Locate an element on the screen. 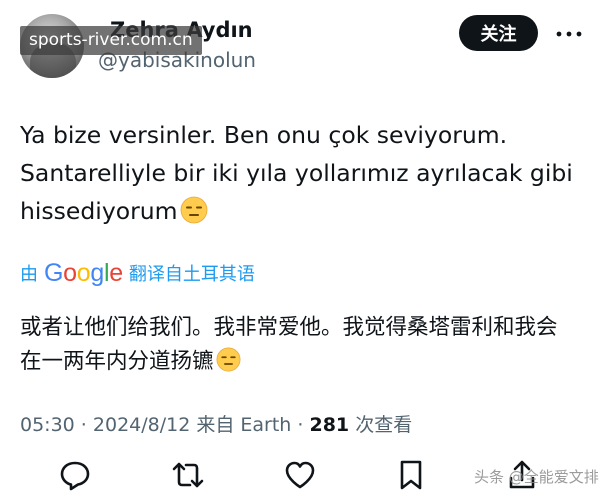 Image resolution: width=600 pixels, height=500 pixels. watermark-overlay: sports-river.com.cn is located at coordinates (111, 40).